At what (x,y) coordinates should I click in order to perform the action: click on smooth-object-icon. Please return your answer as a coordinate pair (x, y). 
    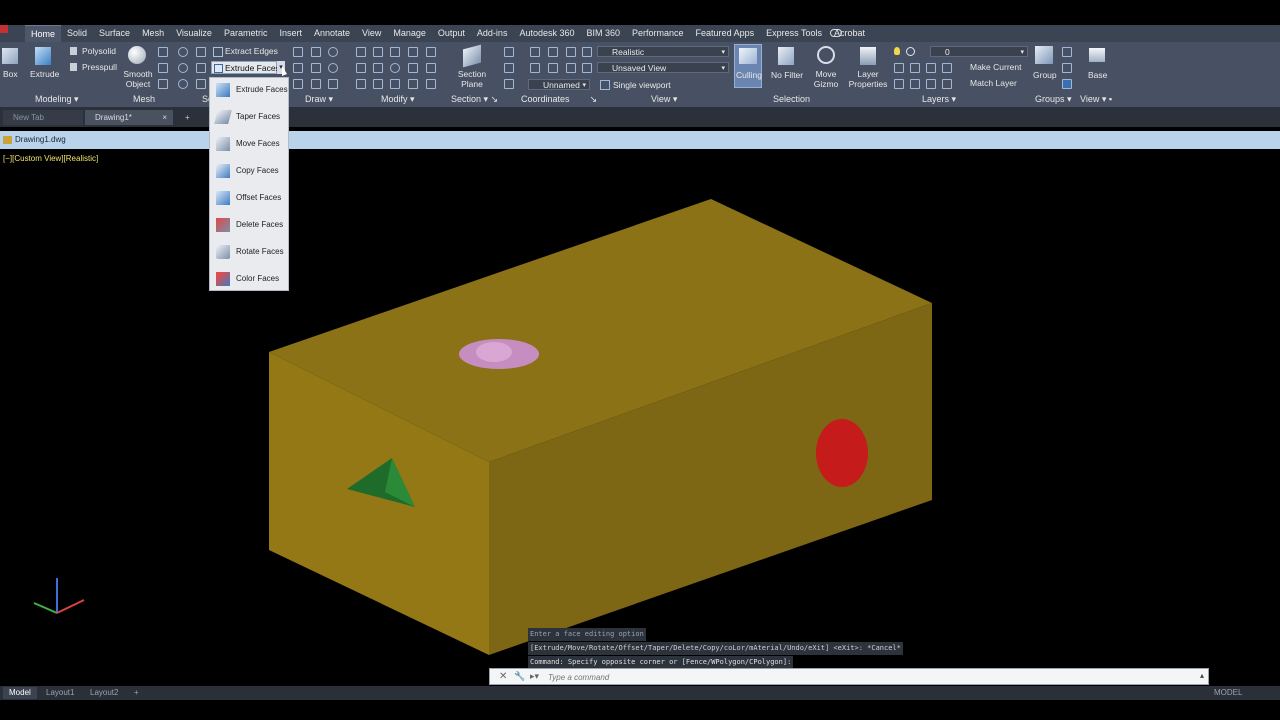
    Looking at the image, I should click on (137, 55).